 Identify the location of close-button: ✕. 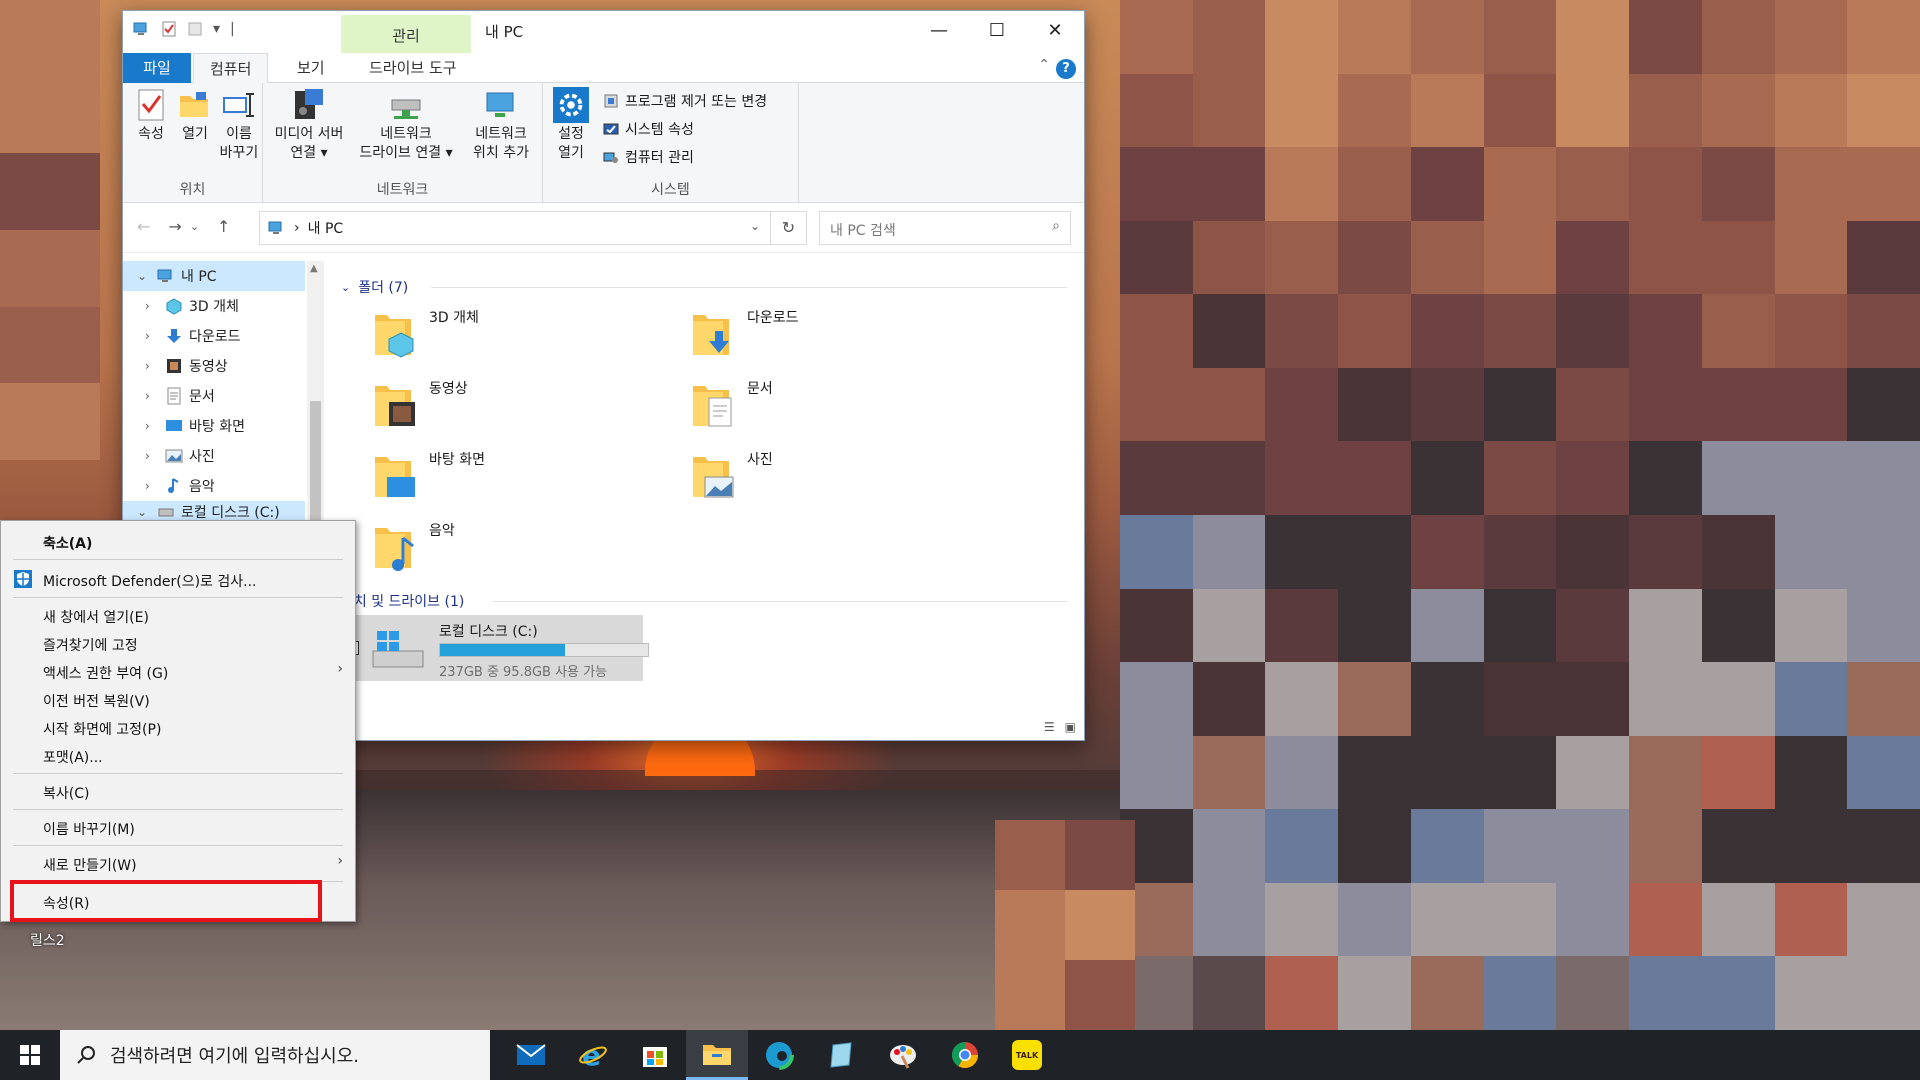
(1055, 31).